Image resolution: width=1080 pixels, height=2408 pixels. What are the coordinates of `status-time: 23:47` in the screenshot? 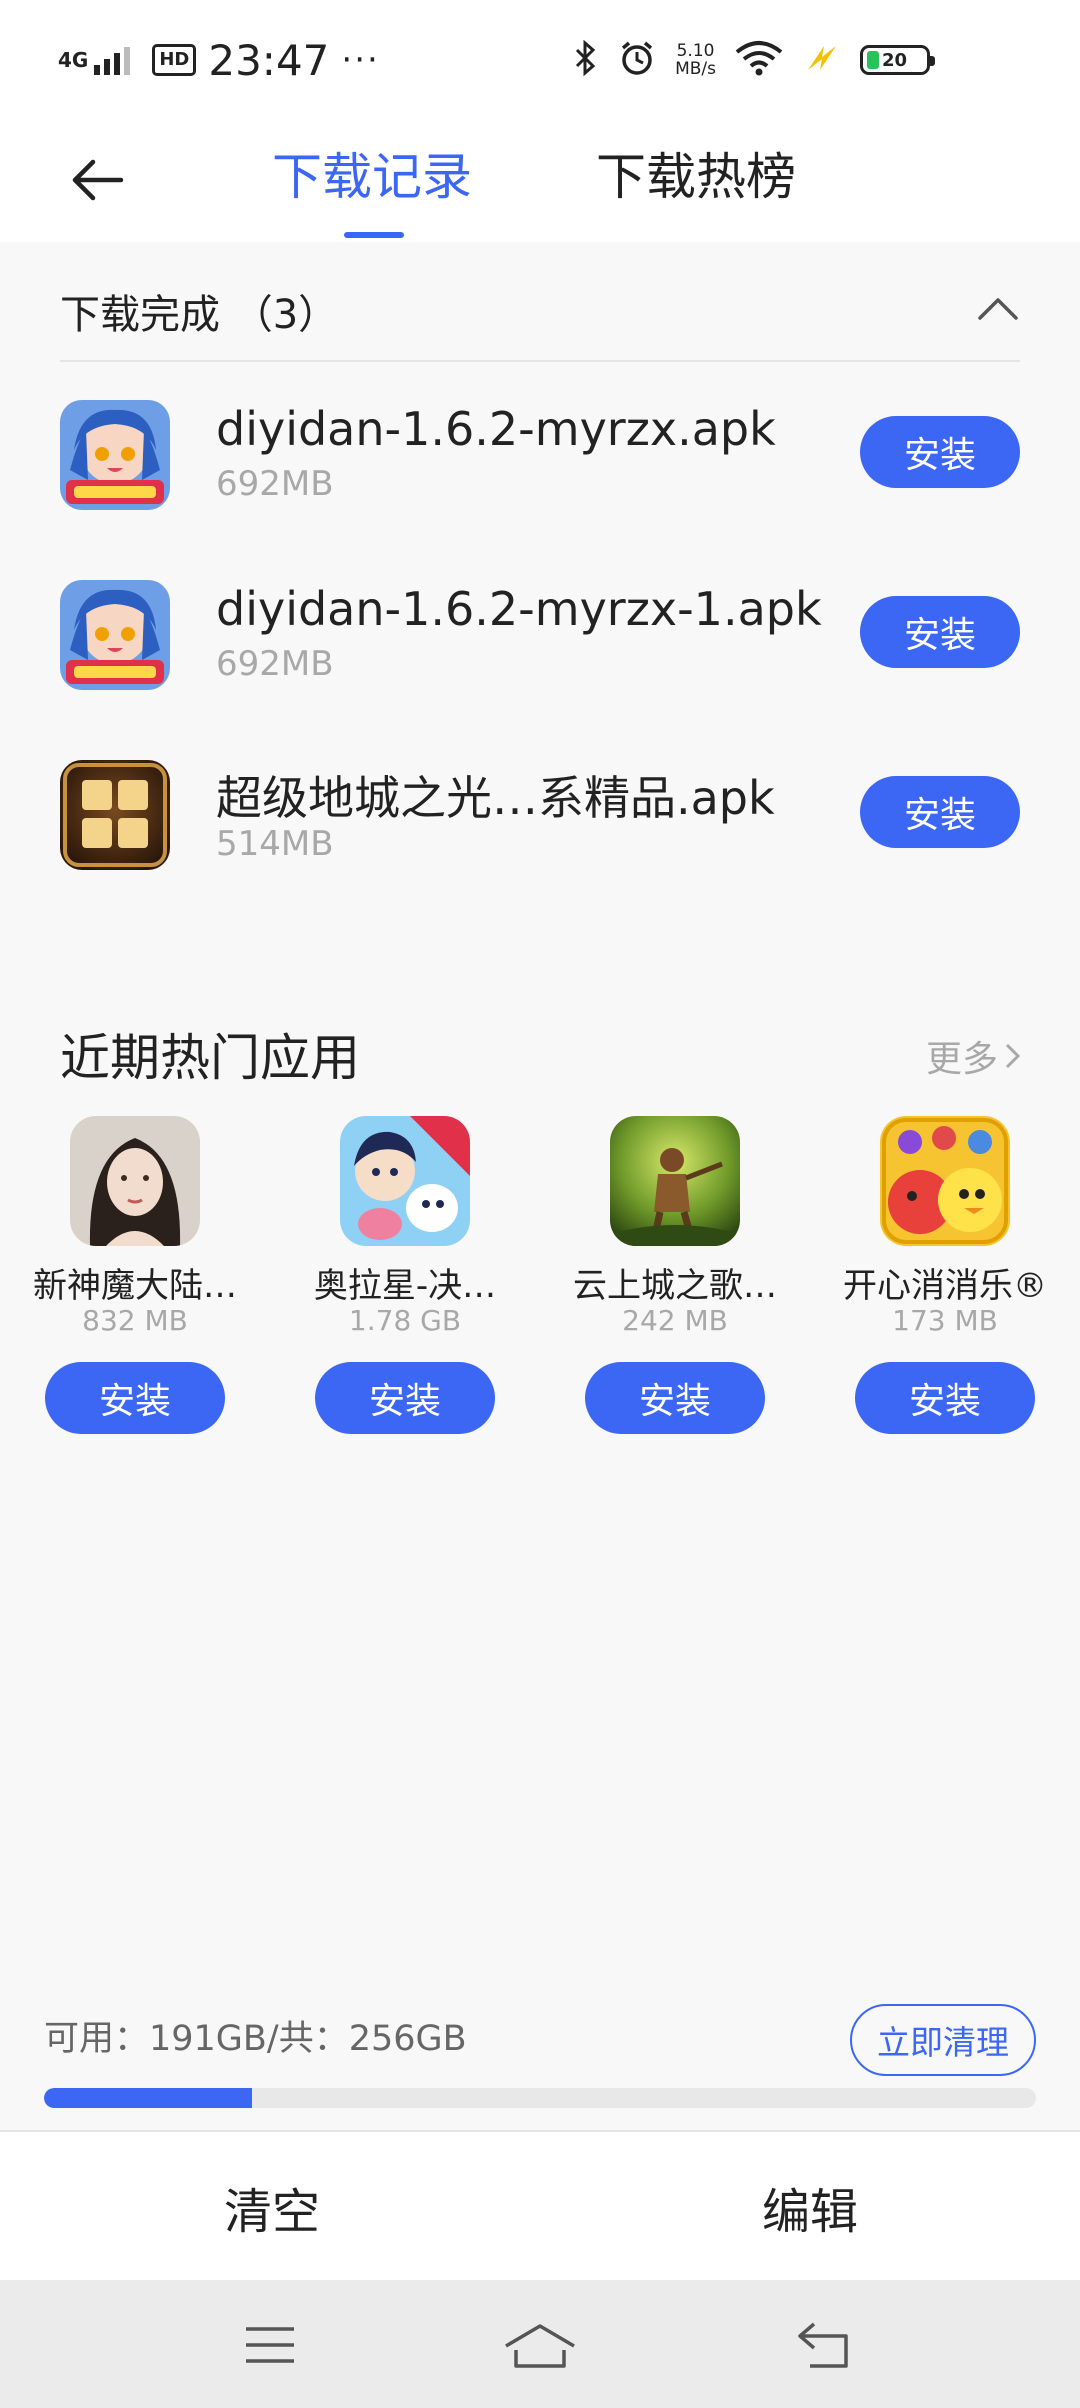 It's located at (269, 60).